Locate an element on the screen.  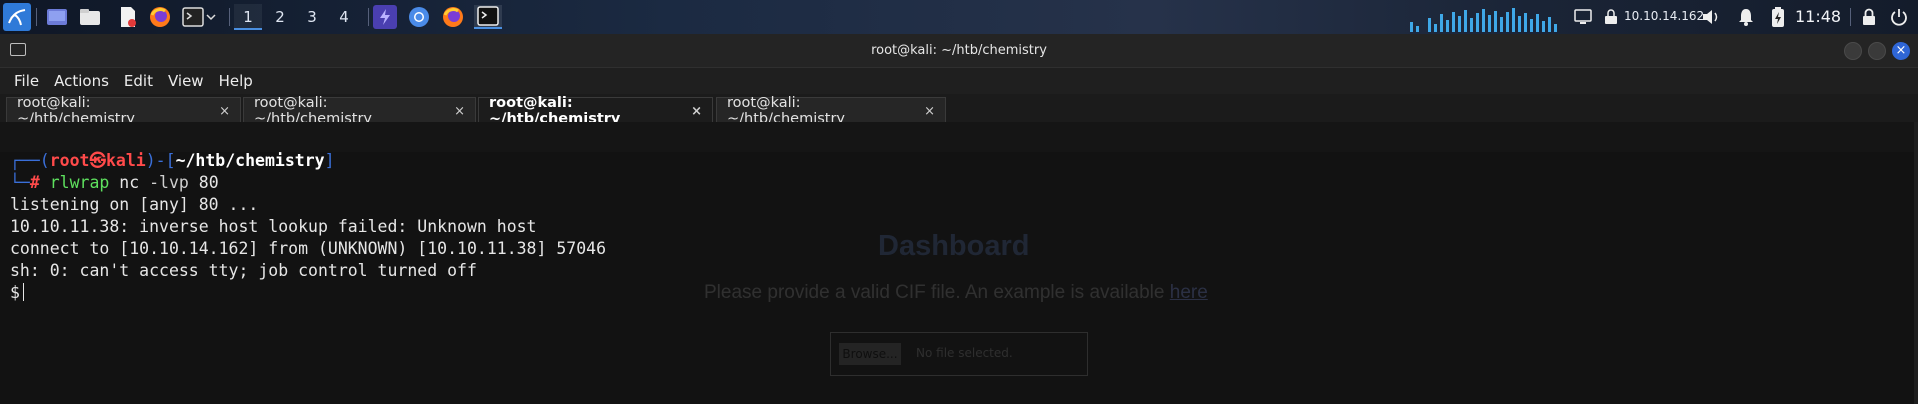
menu-file: File is located at coordinates (26, 81).